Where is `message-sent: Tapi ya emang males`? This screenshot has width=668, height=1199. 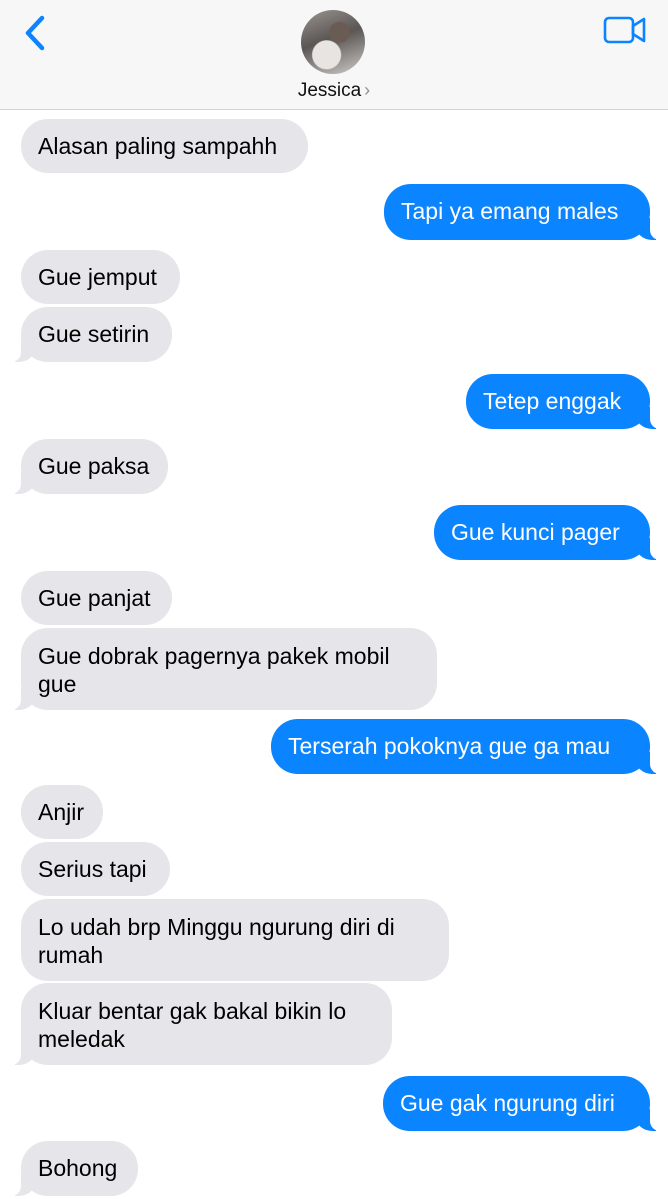 message-sent: Tapi ya emang males is located at coordinates (522, 212).